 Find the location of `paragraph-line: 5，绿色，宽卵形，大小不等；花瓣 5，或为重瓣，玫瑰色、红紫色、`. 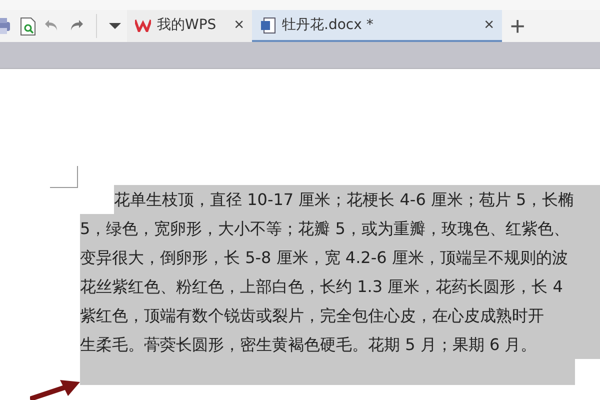

paragraph-line: 5，绿色，宽卵形，大小不等；花瓣 5，或为重瓣，玫瑰色、红紫色、 is located at coordinates (325, 228).